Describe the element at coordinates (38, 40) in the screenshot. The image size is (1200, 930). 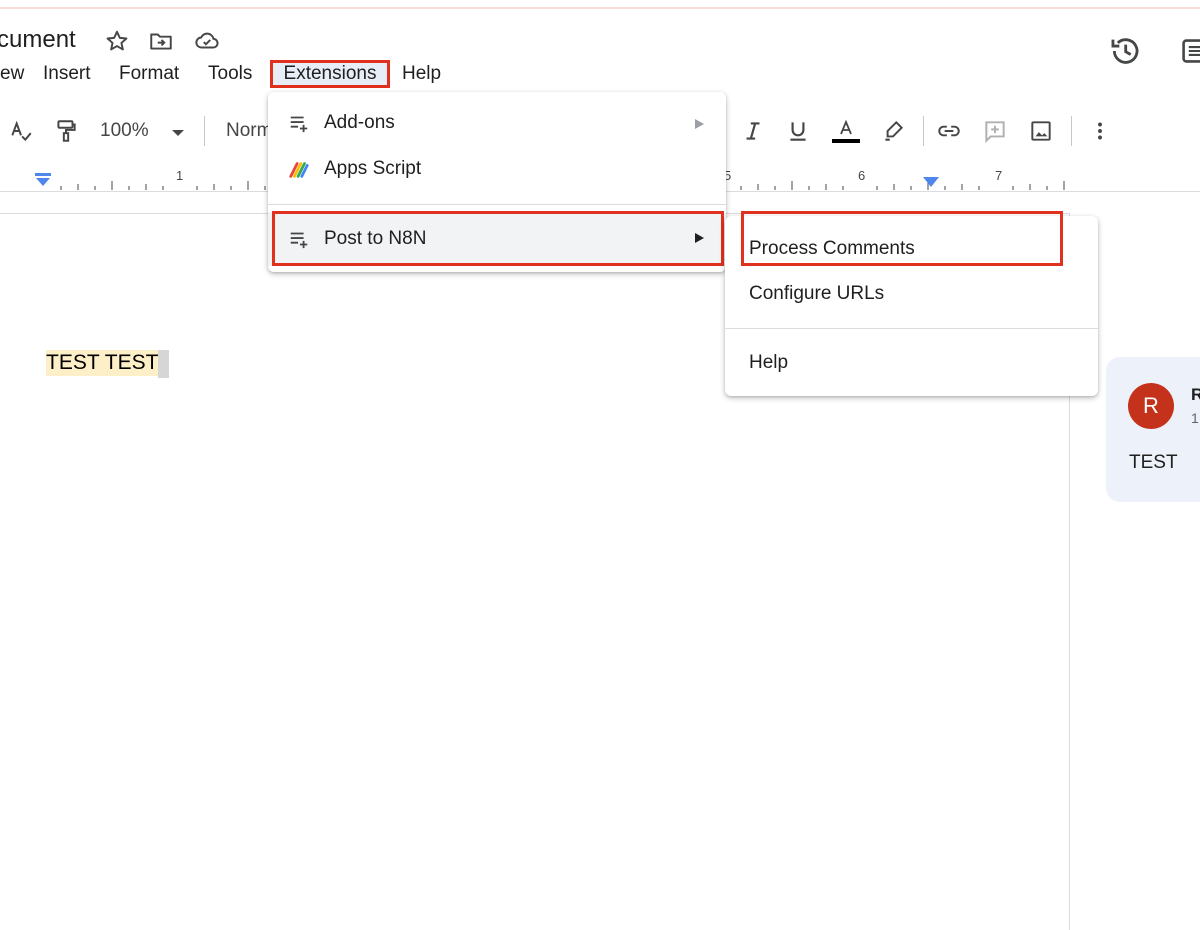
I see `document-title: cument` at that location.